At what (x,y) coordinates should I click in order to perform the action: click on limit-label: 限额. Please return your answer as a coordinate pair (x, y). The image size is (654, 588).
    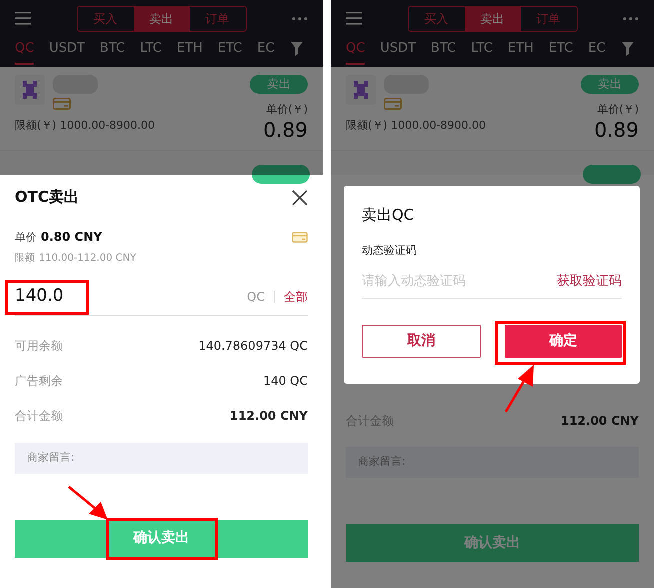
    Looking at the image, I should click on (25, 259).